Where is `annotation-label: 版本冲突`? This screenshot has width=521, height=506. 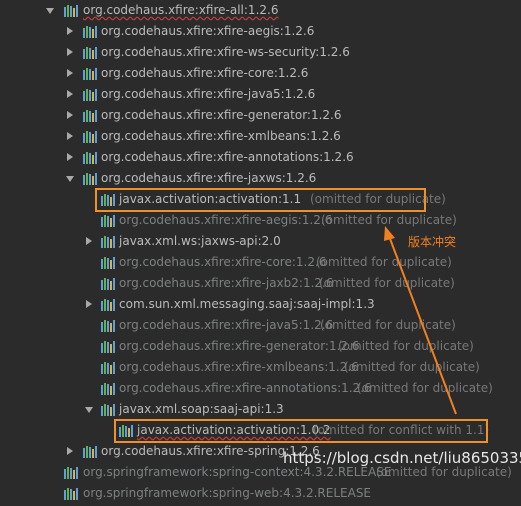 annotation-label: 版本冲突 is located at coordinates (432, 242).